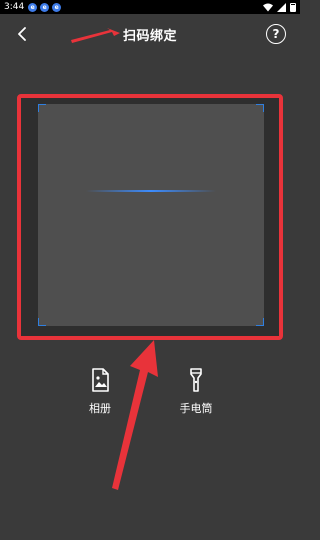  Describe the element at coordinates (196, 380) in the screenshot. I see `flashlight-icon` at that location.